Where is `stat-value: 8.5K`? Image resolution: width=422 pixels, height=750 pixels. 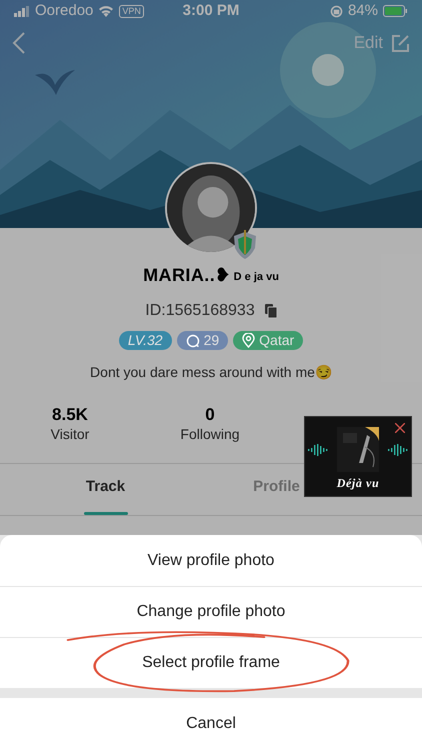
stat-value: 8.5K is located at coordinates (70, 415).